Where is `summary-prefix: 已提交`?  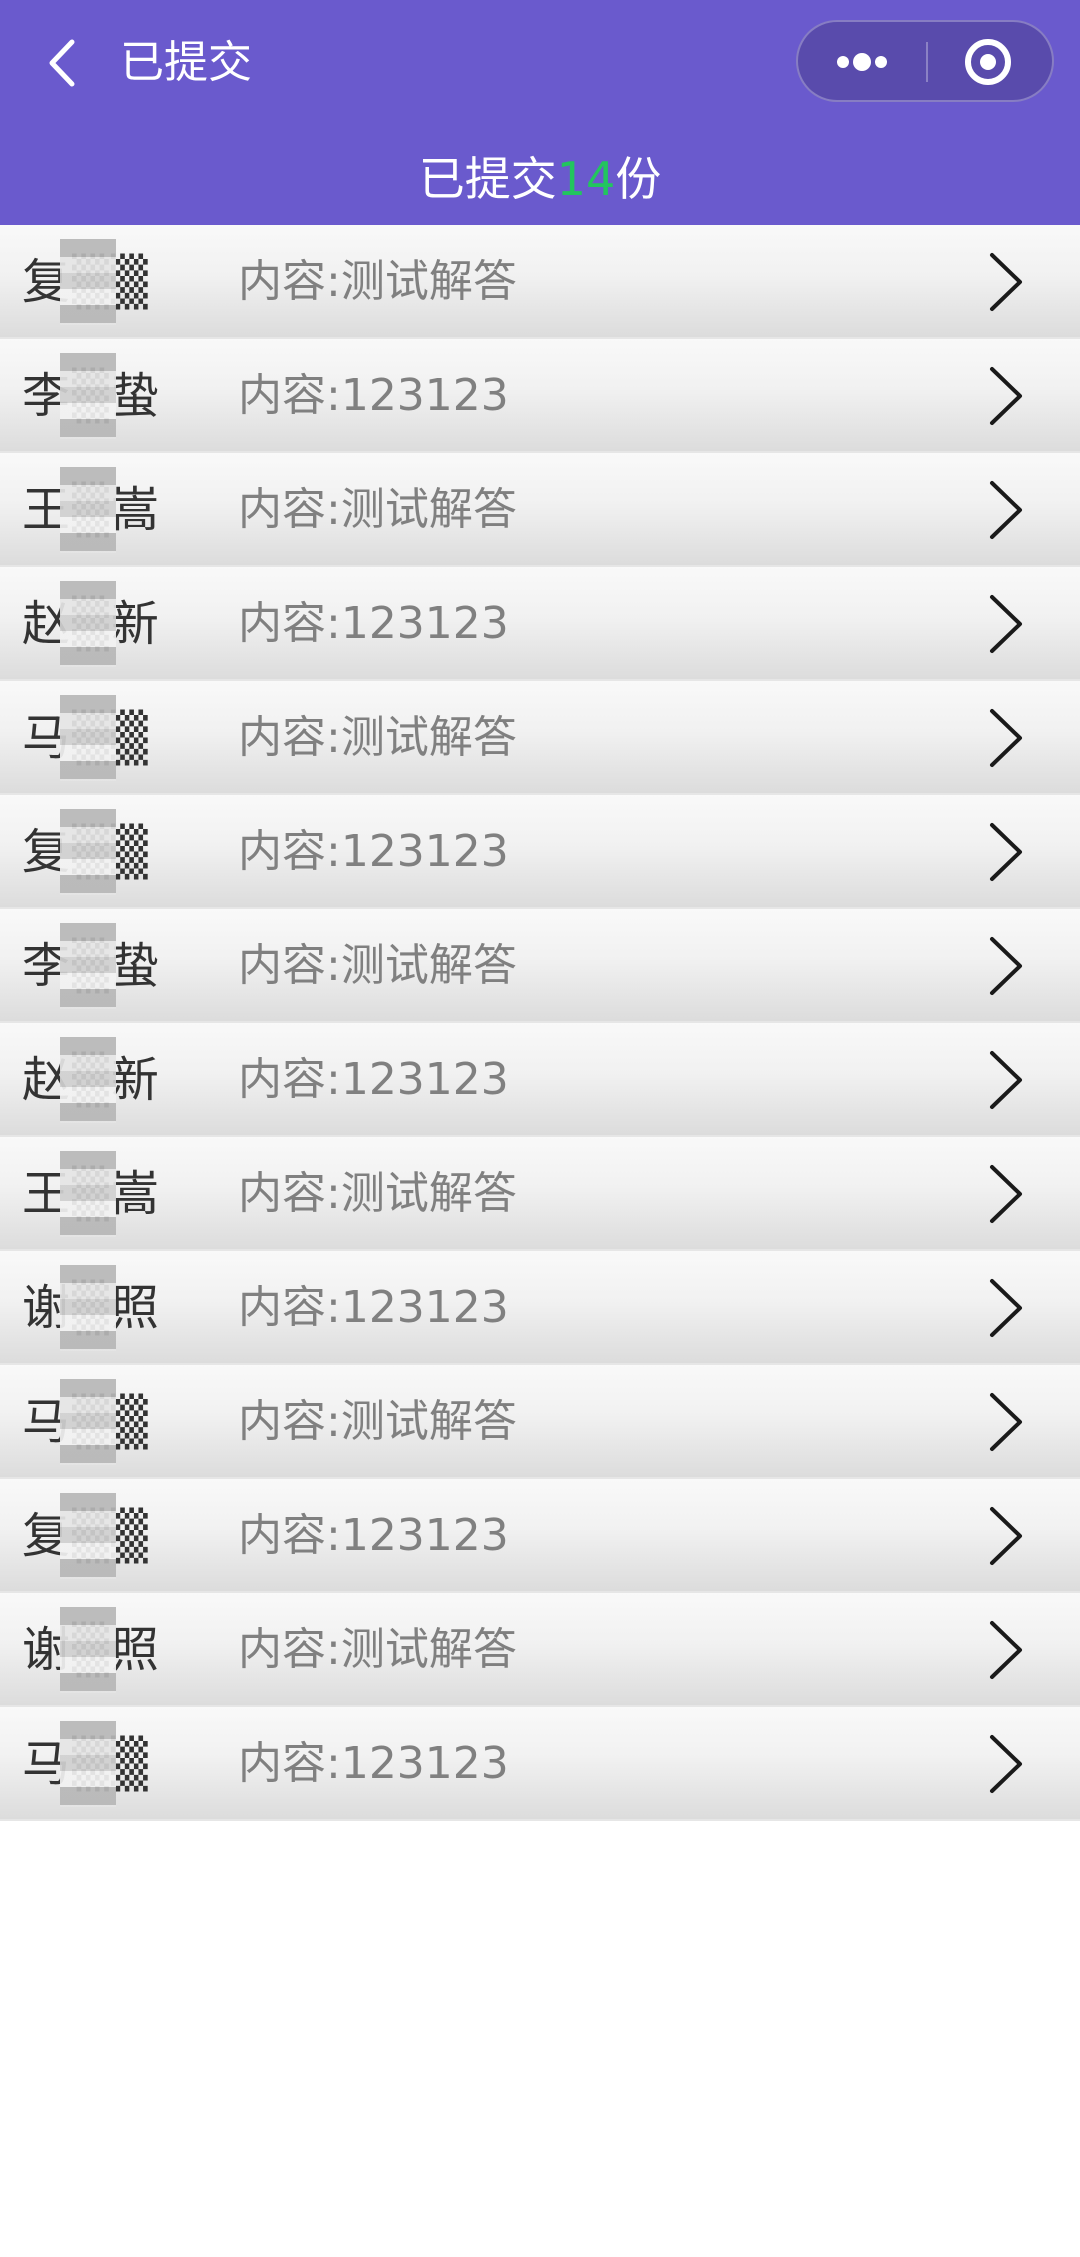
summary-prefix: 已提交 is located at coordinates (487, 179).